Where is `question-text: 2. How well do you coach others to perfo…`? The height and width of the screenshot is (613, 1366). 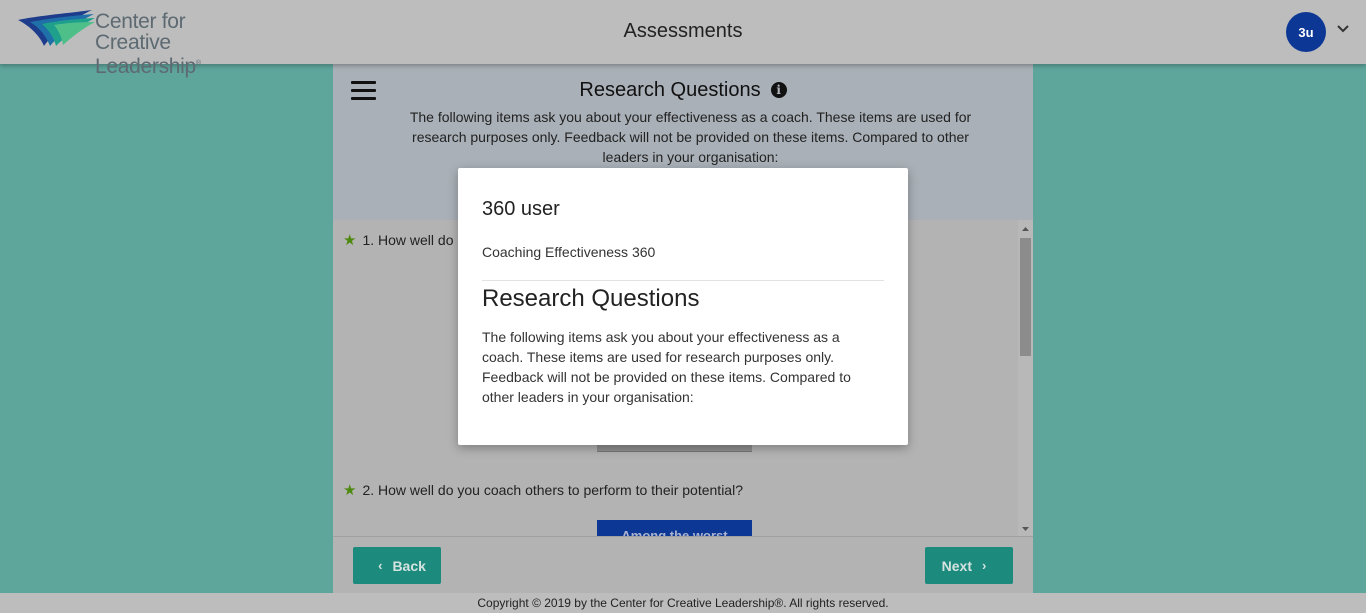
question-text: 2. How well do you coach others to perfo… is located at coordinates (552, 490).